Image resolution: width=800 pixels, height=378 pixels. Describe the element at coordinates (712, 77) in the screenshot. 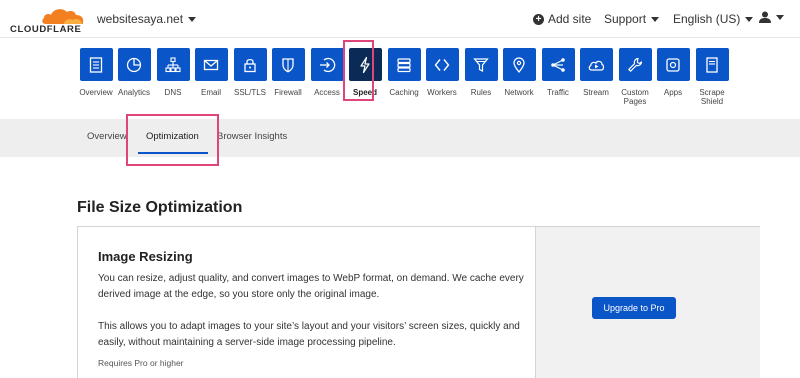

I see `nav-scrape-shield: Scrape Shield` at that location.